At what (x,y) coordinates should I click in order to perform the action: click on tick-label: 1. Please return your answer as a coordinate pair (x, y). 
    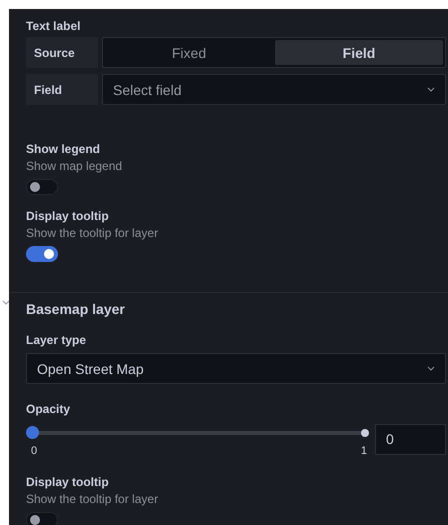
    Looking at the image, I should click on (363, 451).